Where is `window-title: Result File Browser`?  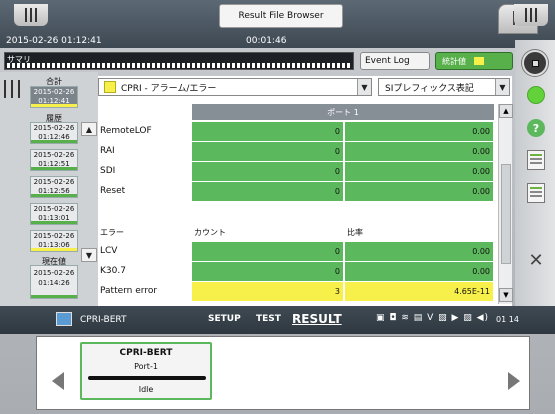 window-title: Result File Browser is located at coordinates (281, 16).